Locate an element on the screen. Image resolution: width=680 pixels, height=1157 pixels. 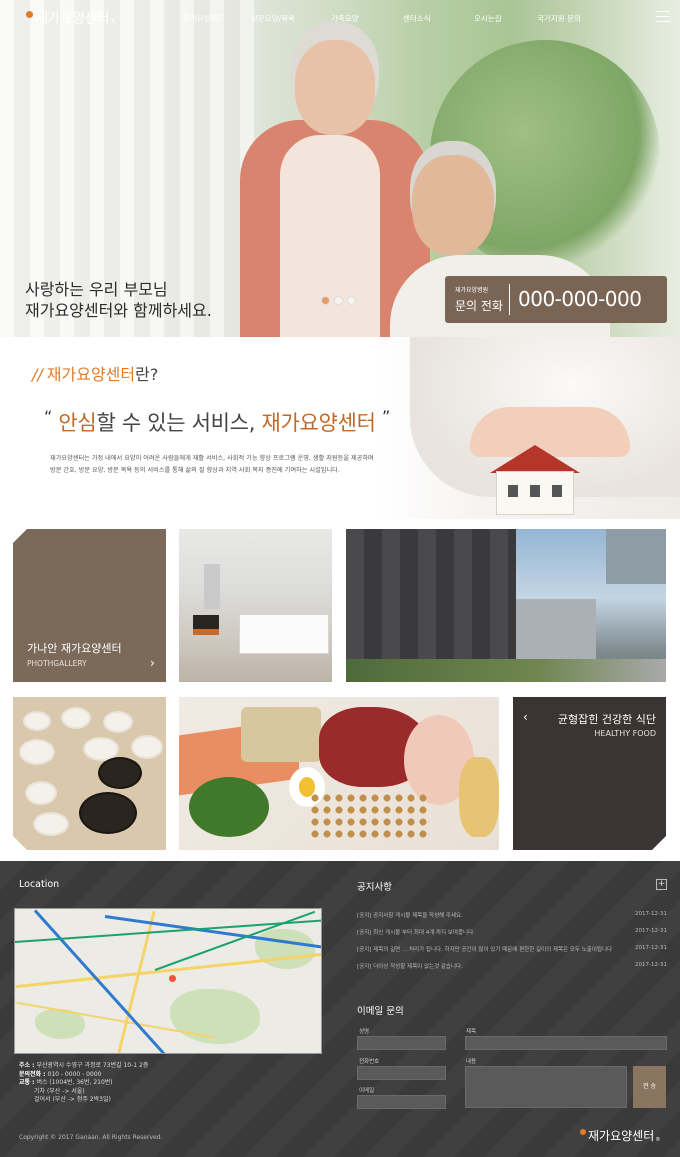
exterior-photo is located at coordinates (506, 605).